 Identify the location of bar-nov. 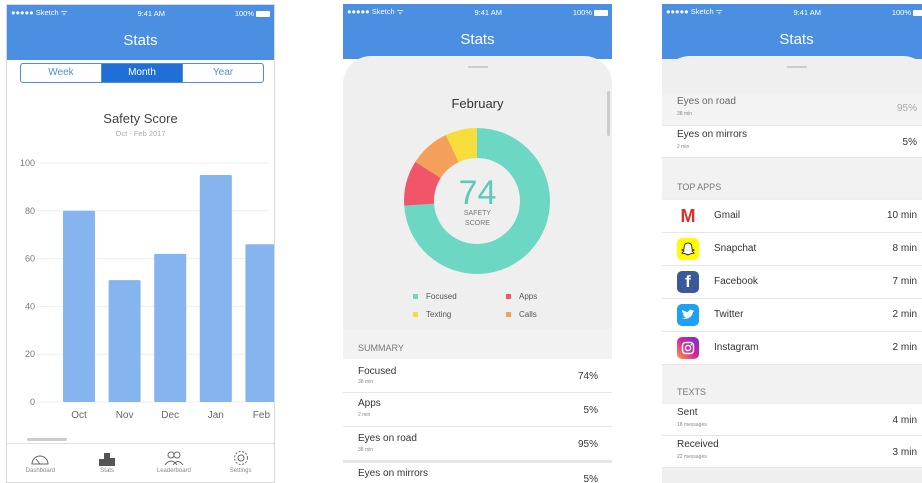
(124, 341).